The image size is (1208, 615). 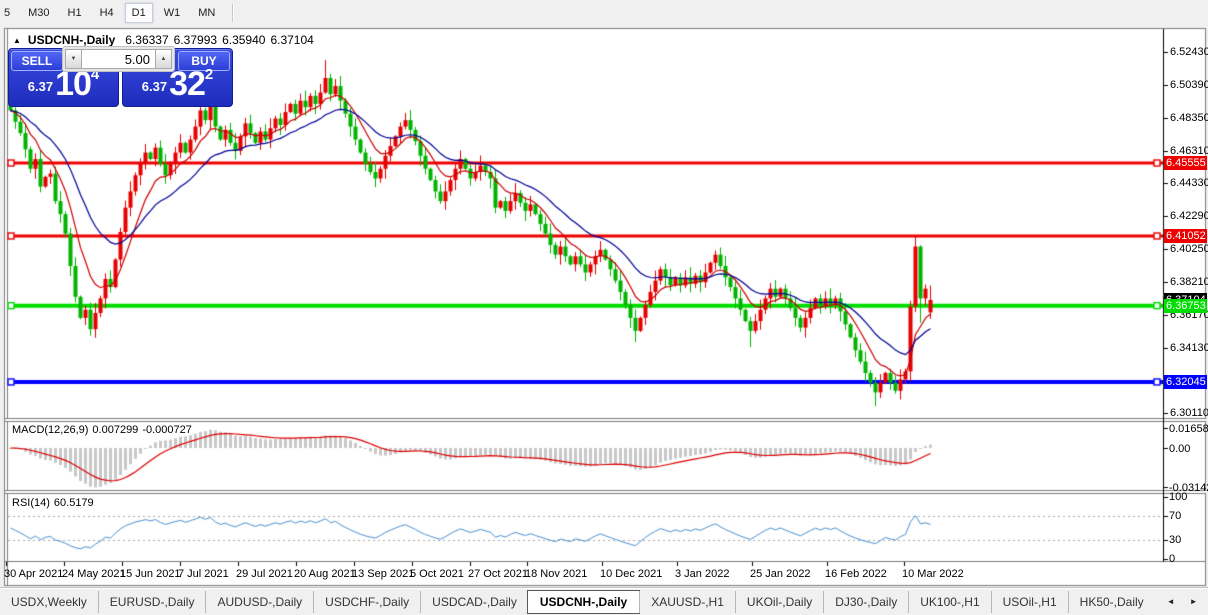 I want to click on tab-uk100-h1: UK100-,H1, so click(x=949, y=601).